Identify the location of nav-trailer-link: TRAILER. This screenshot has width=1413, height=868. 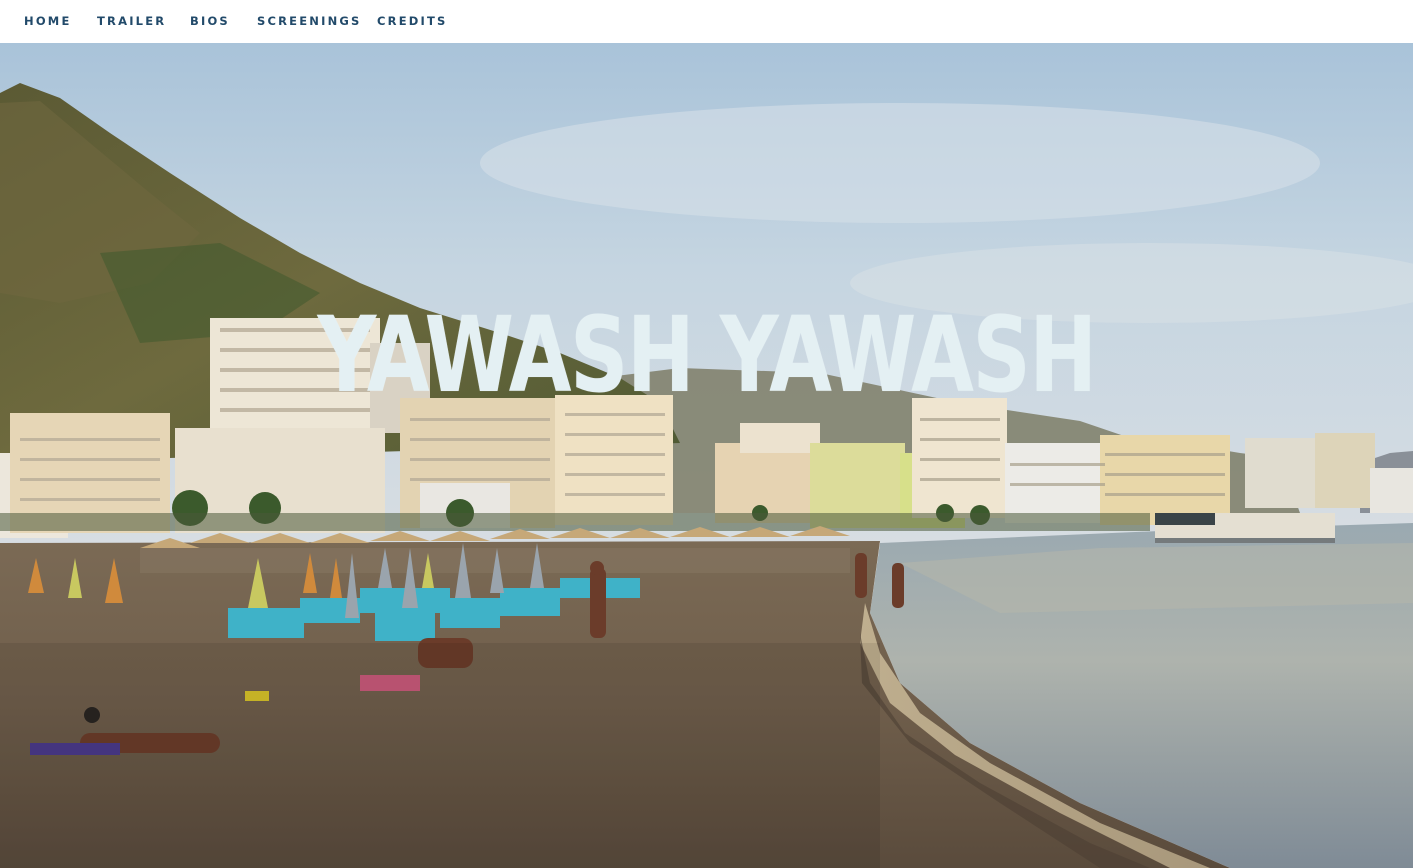
(131, 21).